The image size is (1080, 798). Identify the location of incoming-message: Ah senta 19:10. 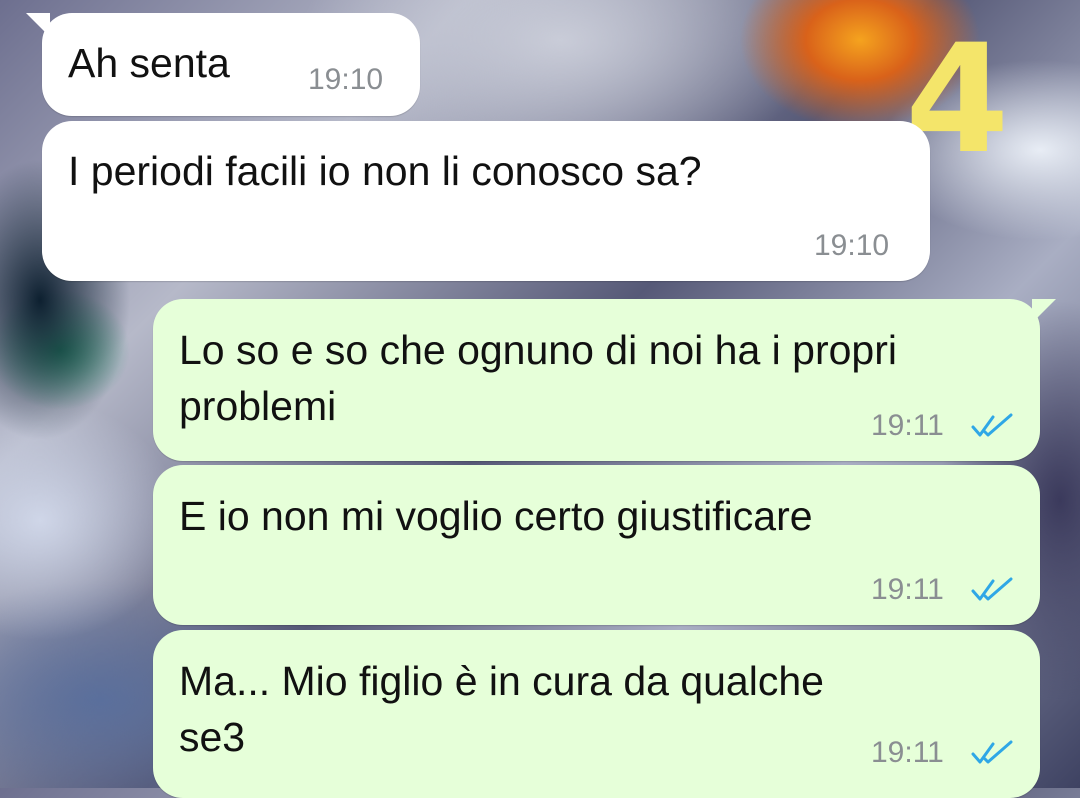
(223, 64).